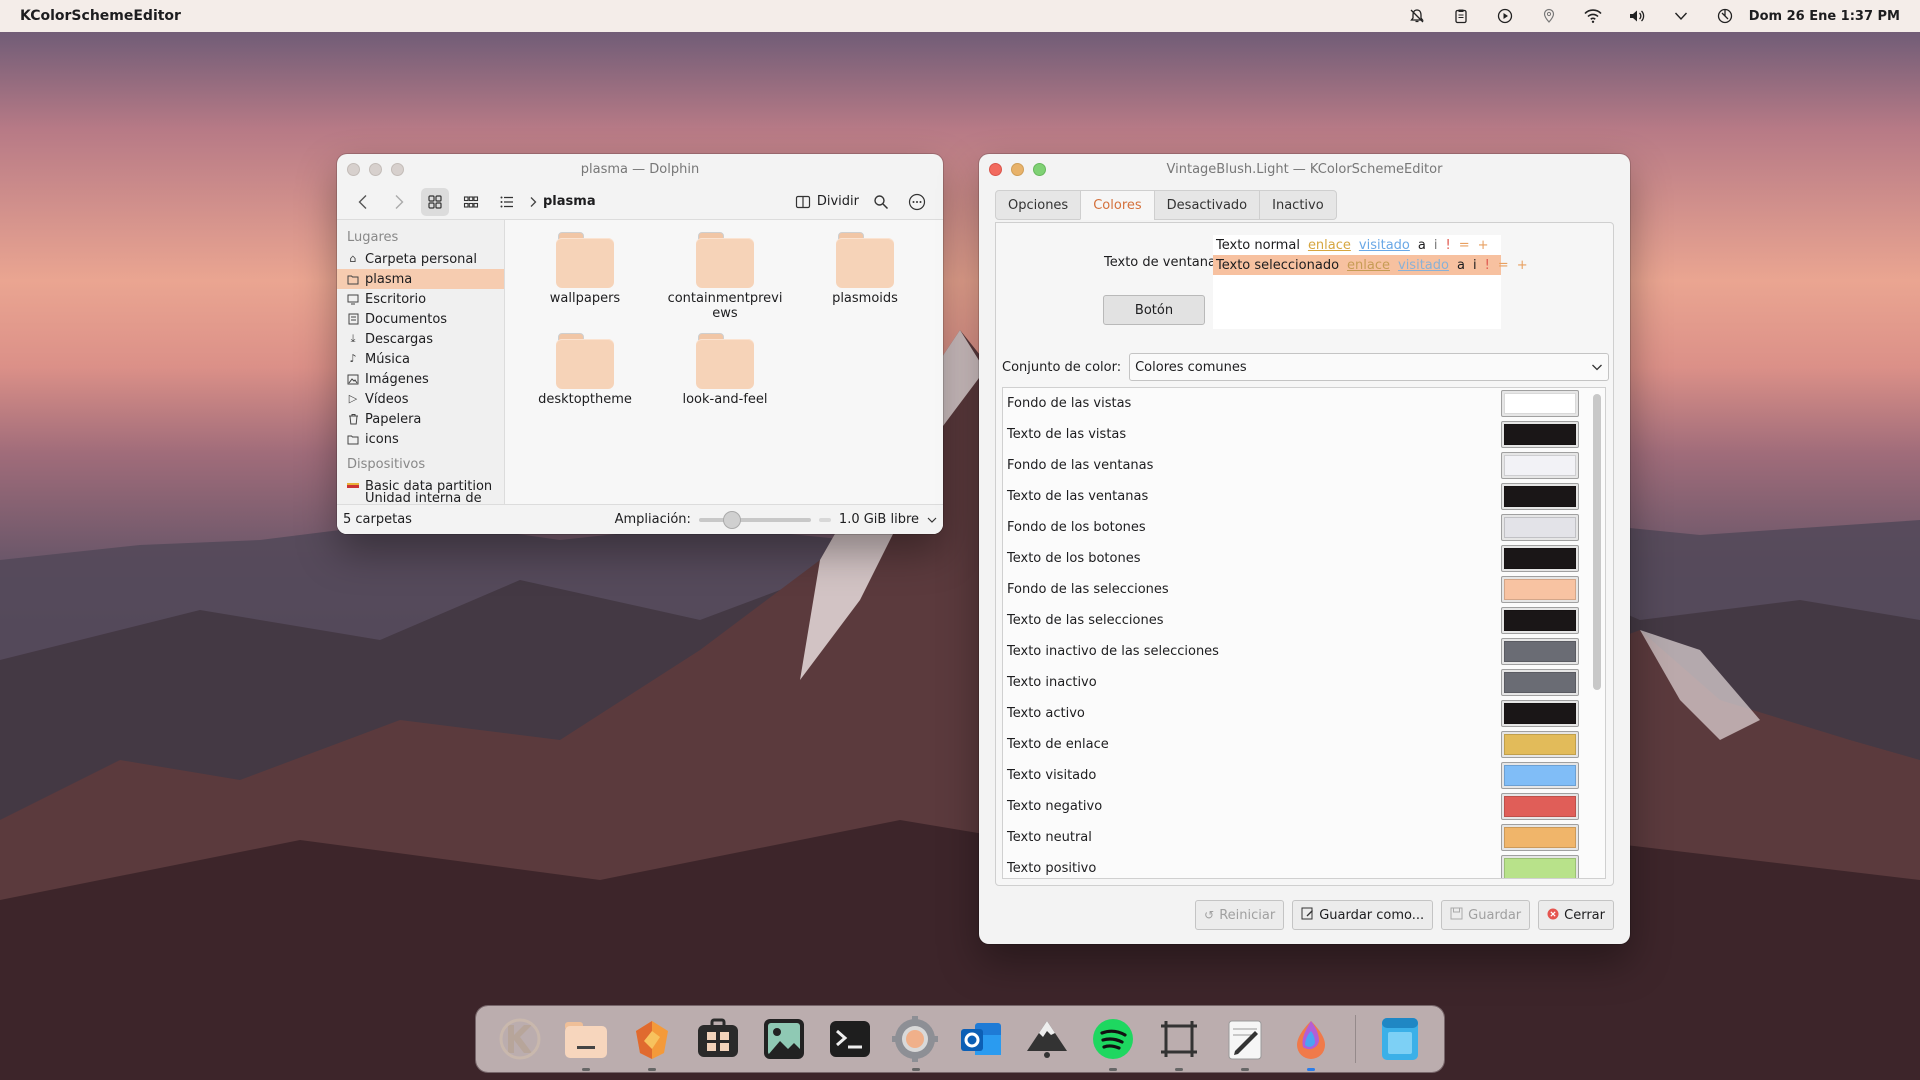 This screenshot has height=1080, width=1920. I want to click on window-manager-icon, so click(1400, 1039).